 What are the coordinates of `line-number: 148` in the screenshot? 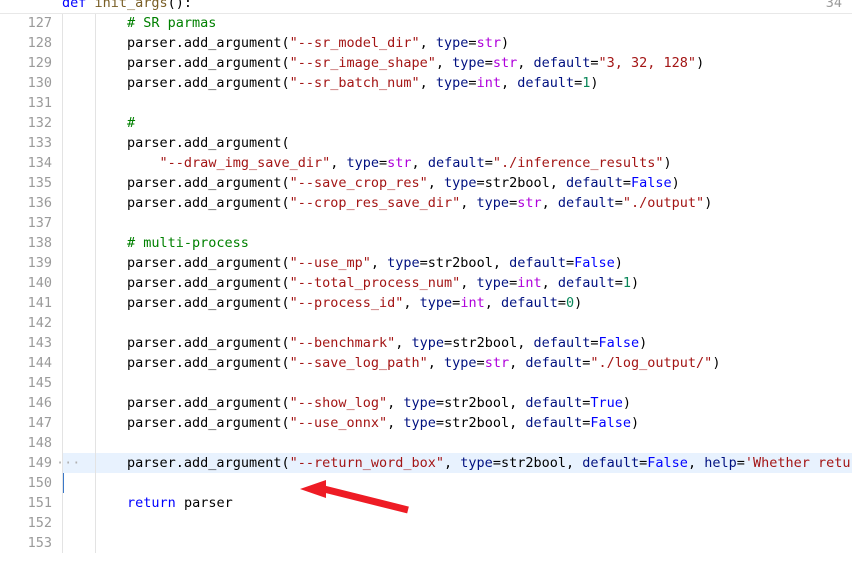 It's located at (39, 443).